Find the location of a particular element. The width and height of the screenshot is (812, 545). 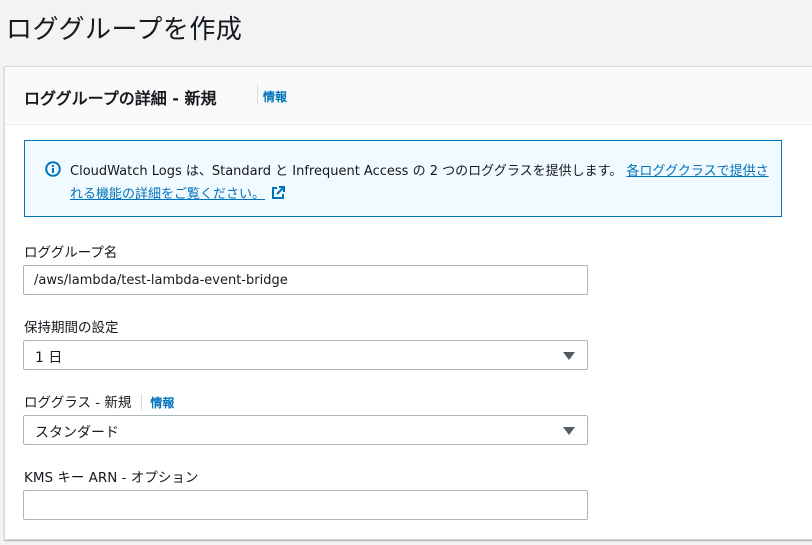

retention-label: 保持期間の設定 is located at coordinates (71, 328).